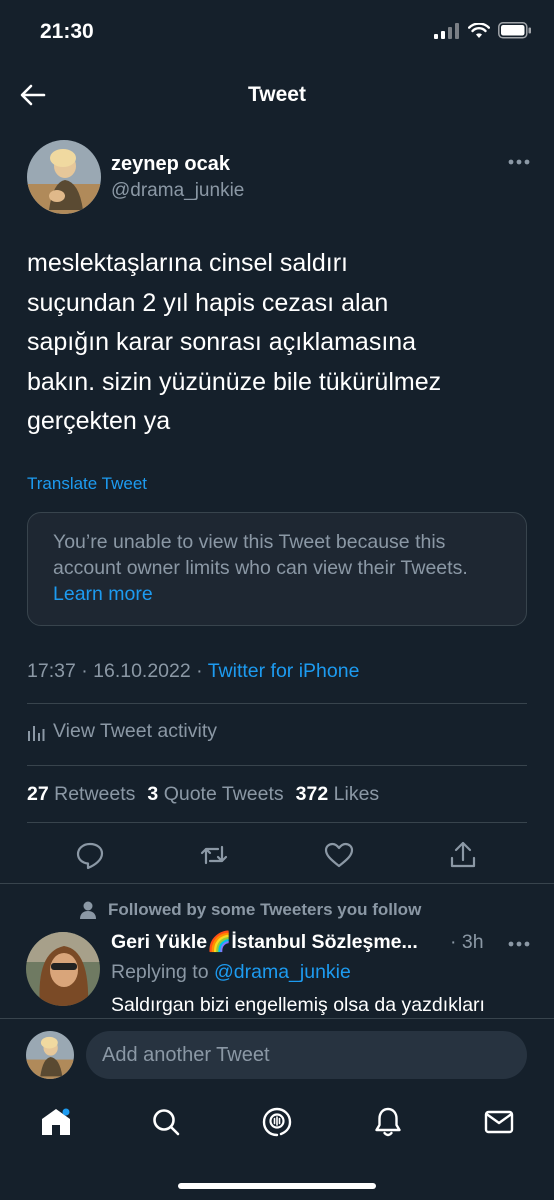  I want to click on social-context-text: Followed by some Tweeters you follow, so click(265, 909).